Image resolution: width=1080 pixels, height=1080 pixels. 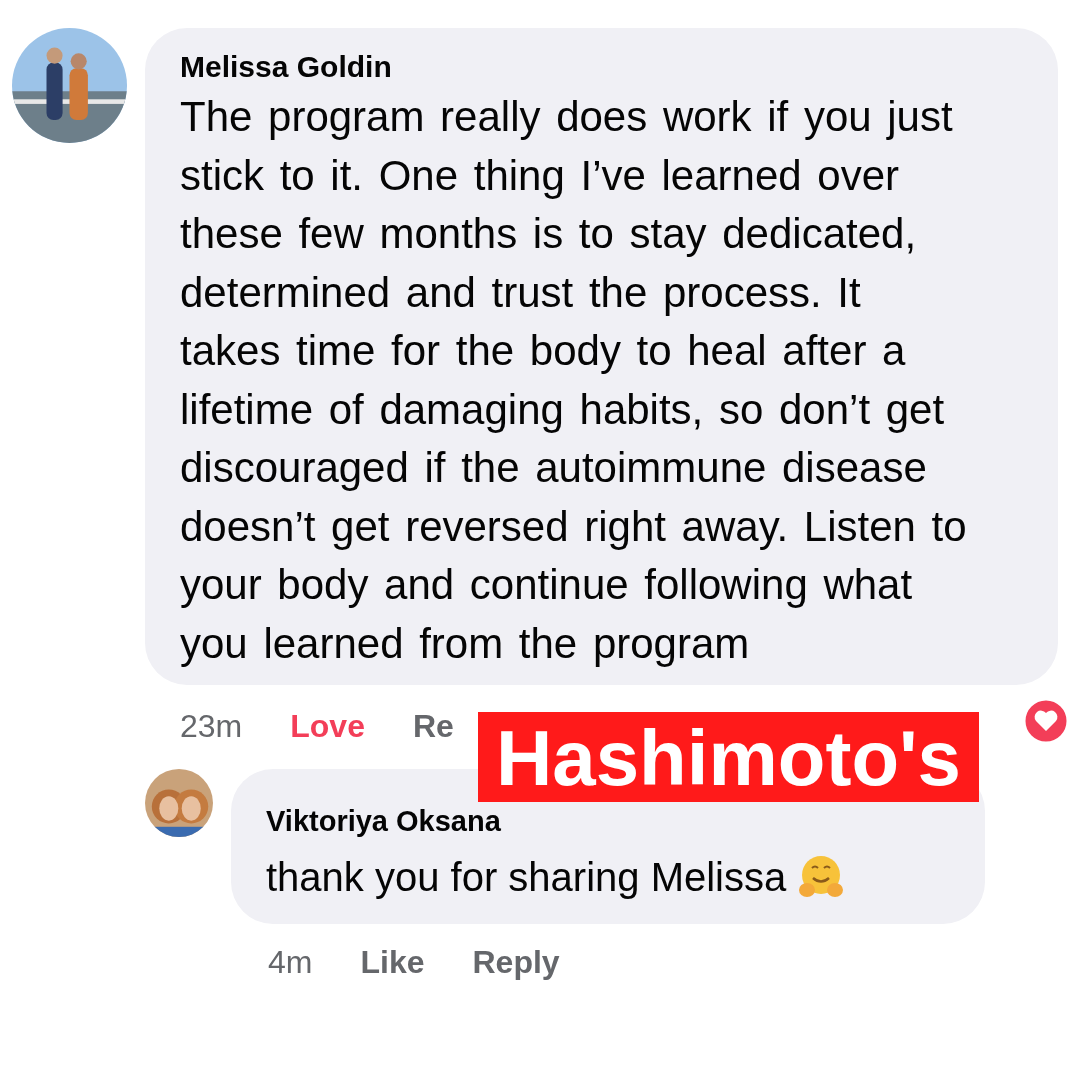 What do you see at coordinates (327, 726) in the screenshot?
I see `love-link: Love` at bounding box center [327, 726].